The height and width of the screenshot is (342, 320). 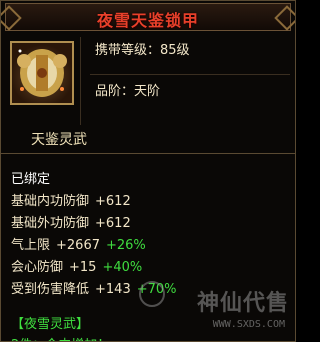 I want to click on stat-row: 基础内功防御 +612, so click(x=71, y=199).